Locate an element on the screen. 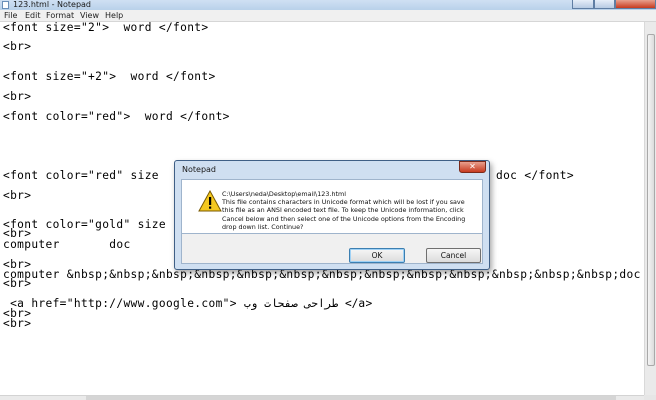 The width and height of the screenshot is (656, 400). window-titlebar: 123.html - Notepad is located at coordinates (328, 5).